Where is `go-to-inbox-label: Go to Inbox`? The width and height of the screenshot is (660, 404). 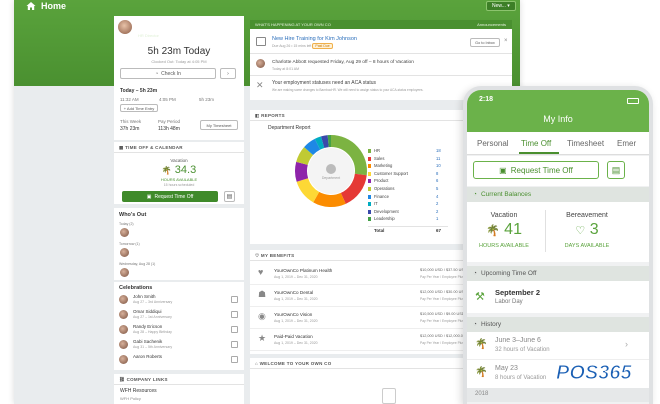 go-to-inbox-label: Go to Inbox is located at coordinates (485, 42).